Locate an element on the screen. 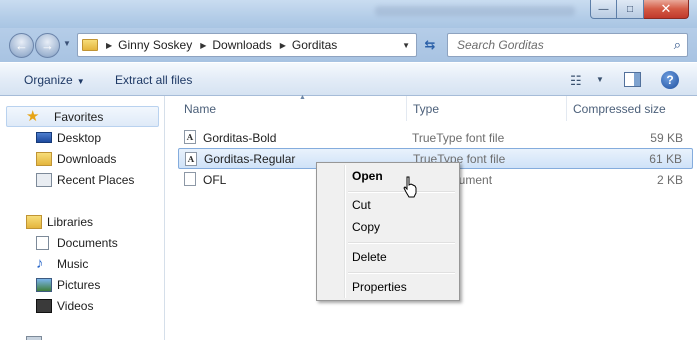 The image size is (697, 340). nav-desktop-label: Desktop is located at coordinates (79, 137).